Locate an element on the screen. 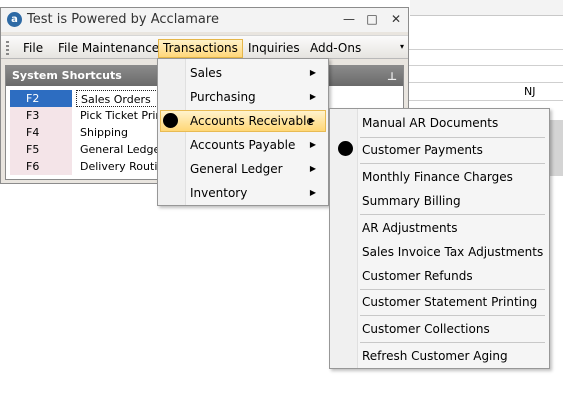 The image size is (563, 413). menu-item-sales: Sales ▶ is located at coordinates (243, 73).